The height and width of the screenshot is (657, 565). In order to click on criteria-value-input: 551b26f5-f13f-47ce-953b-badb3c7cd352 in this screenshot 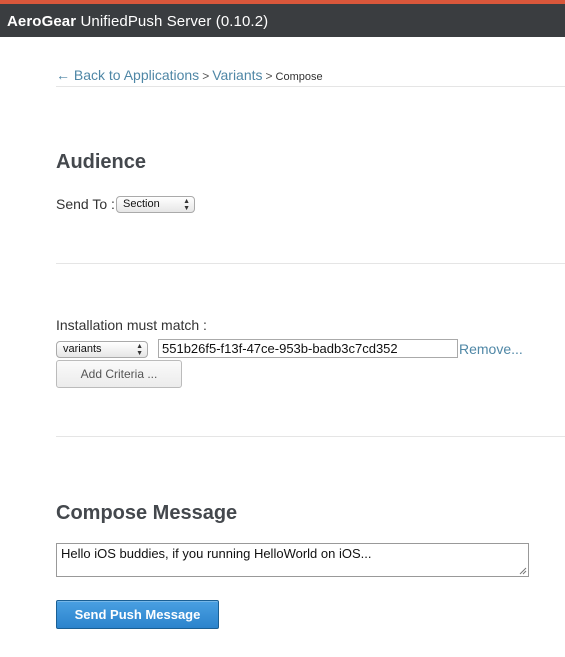, I will do `click(308, 348)`.